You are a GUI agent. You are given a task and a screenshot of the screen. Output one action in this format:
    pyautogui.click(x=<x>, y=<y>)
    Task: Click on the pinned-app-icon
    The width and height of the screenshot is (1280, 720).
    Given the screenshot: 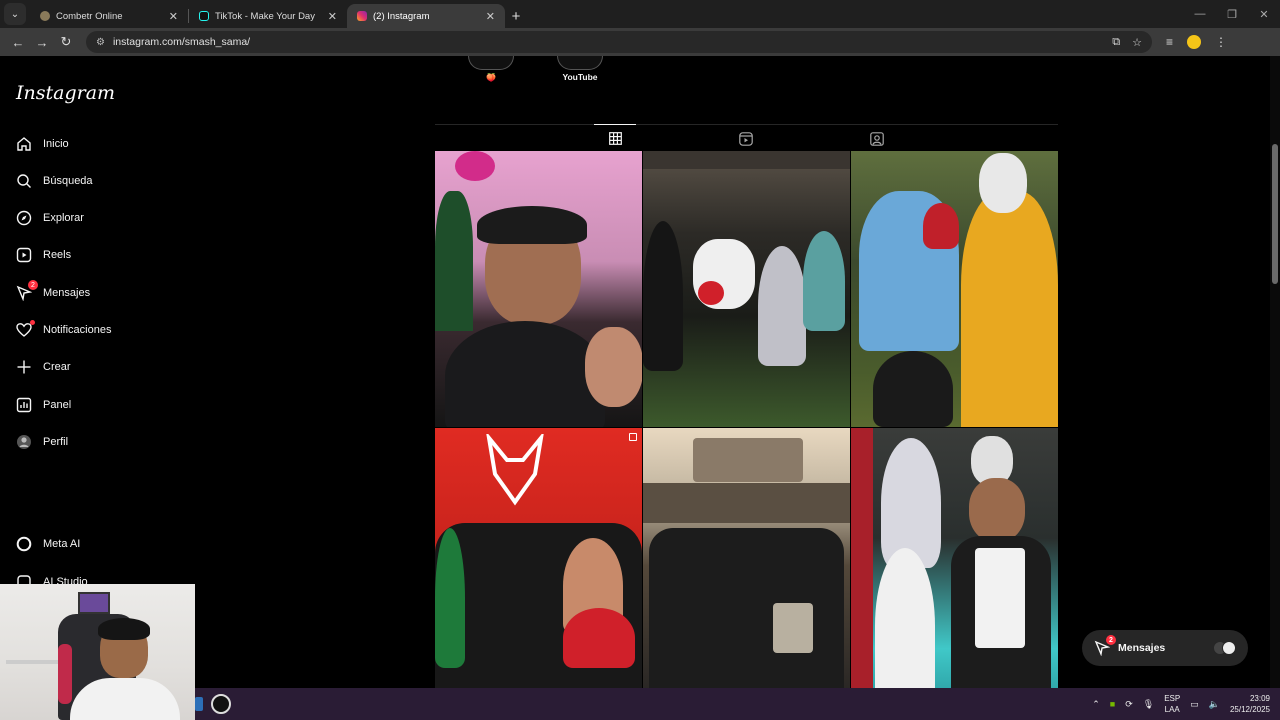 What is the action you would take?
    pyautogui.click(x=199, y=704)
    